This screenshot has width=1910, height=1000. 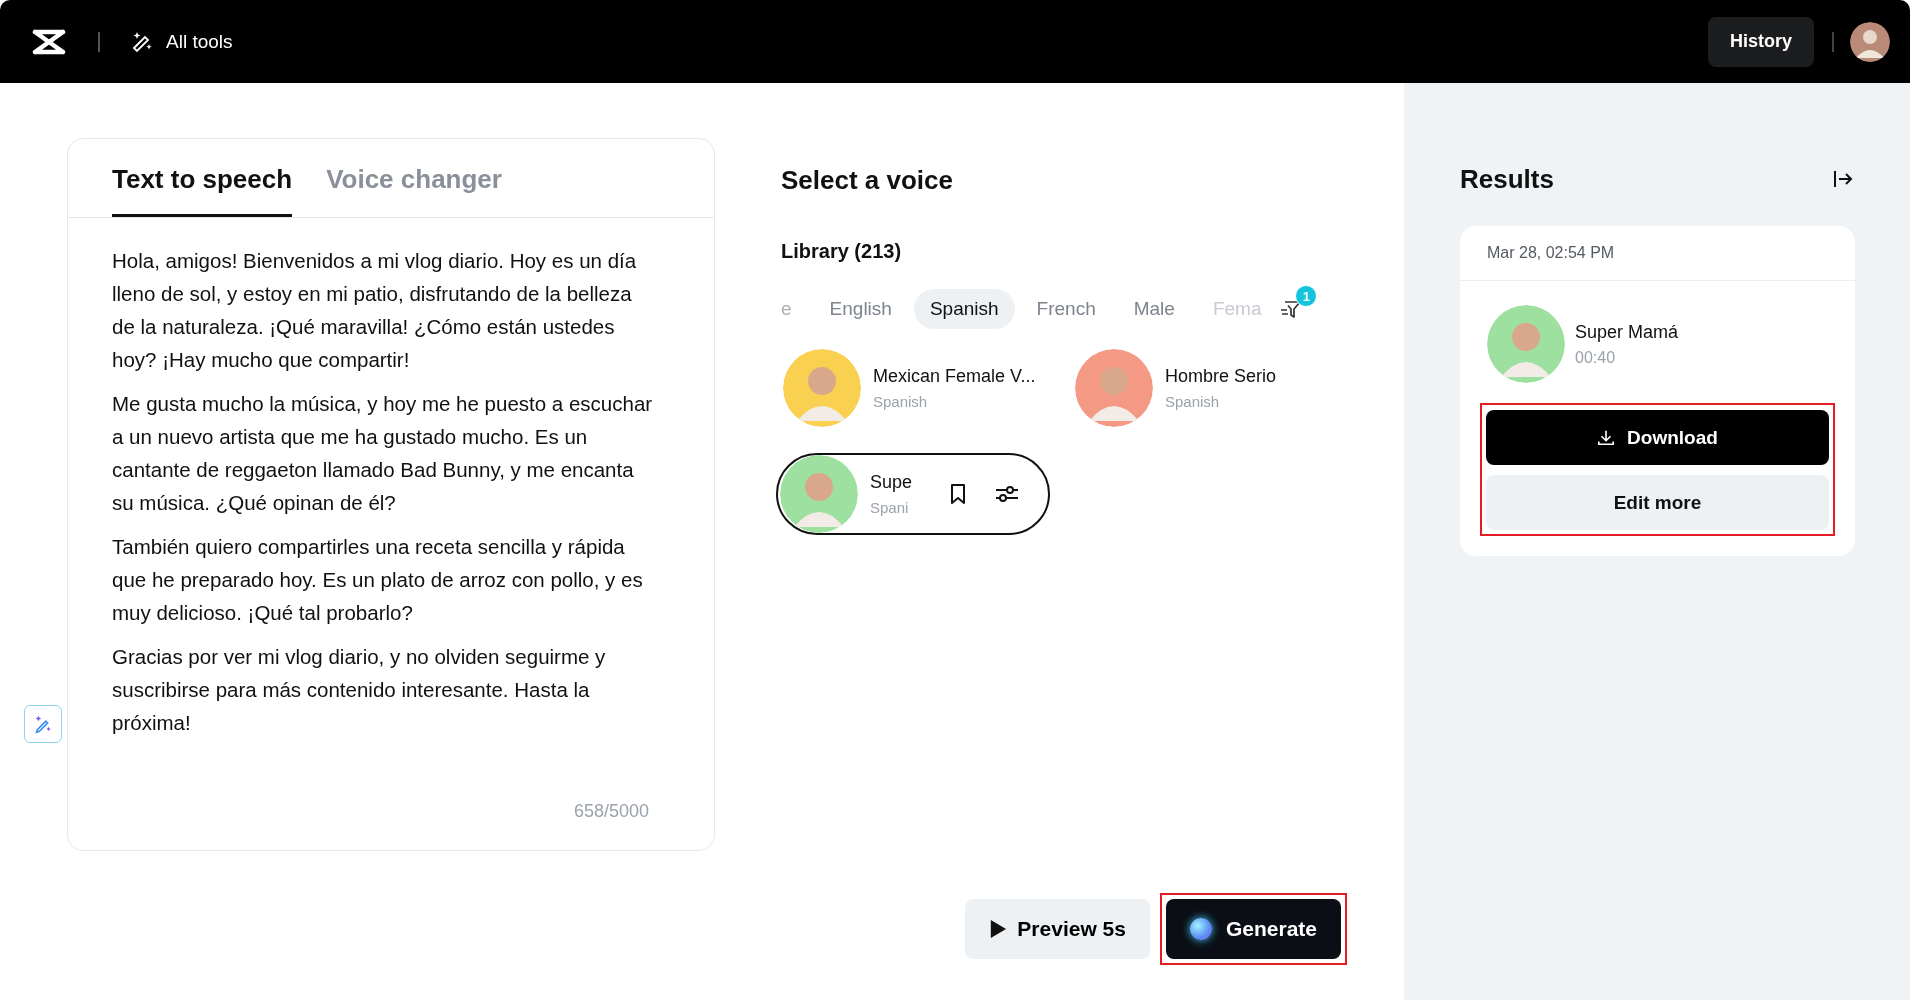 What do you see at coordinates (611, 811) in the screenshot?
I see `character-counter: 658/5000` at bounding box center [611, 811].